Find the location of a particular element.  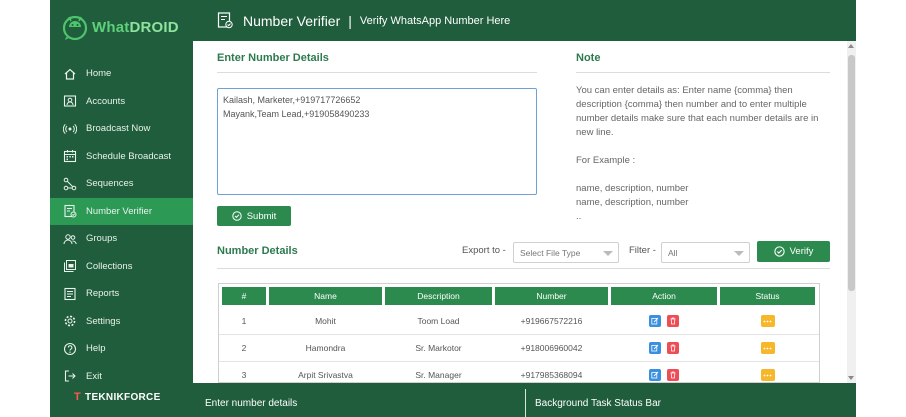

sidebar-item-groups: Groups is located at coordinates (121, 239).